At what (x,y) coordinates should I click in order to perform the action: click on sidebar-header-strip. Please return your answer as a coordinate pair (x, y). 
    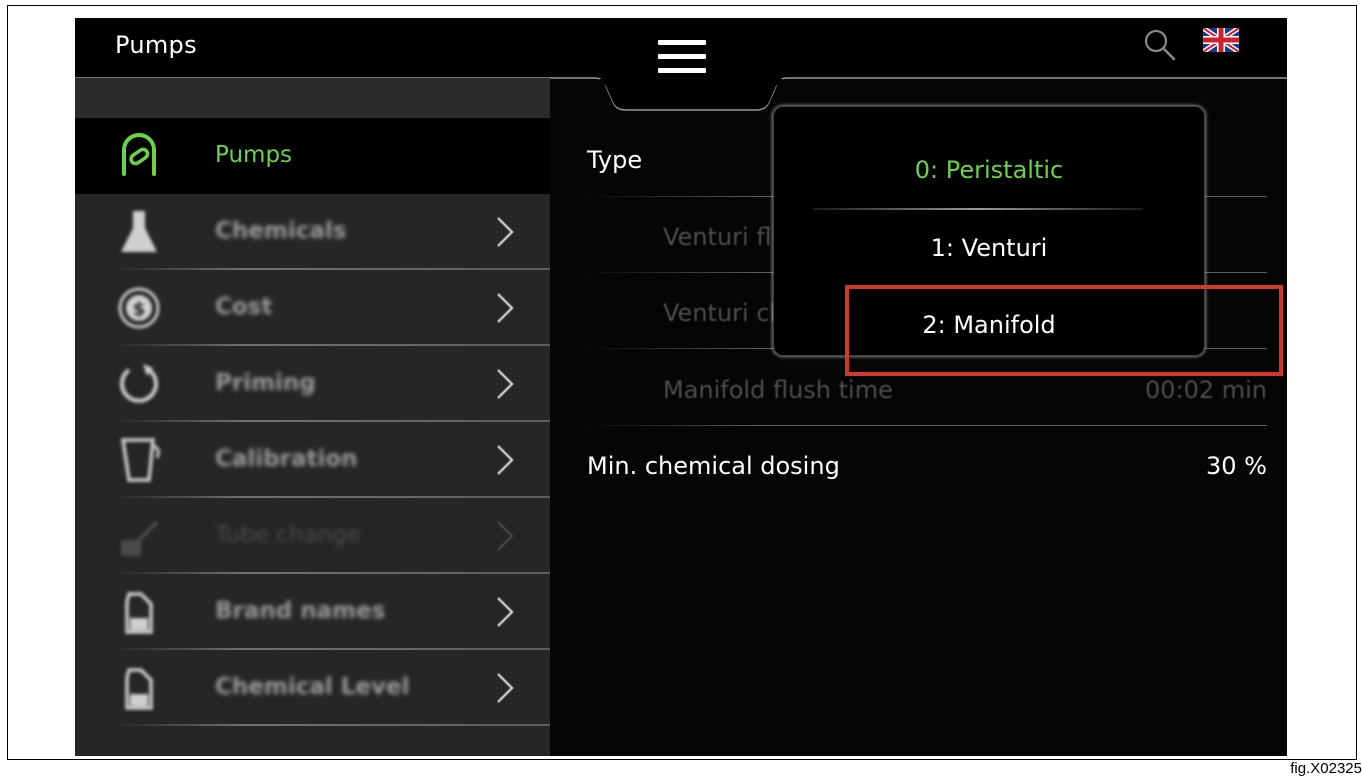
    Looking at the image, I should click on (312, 98).